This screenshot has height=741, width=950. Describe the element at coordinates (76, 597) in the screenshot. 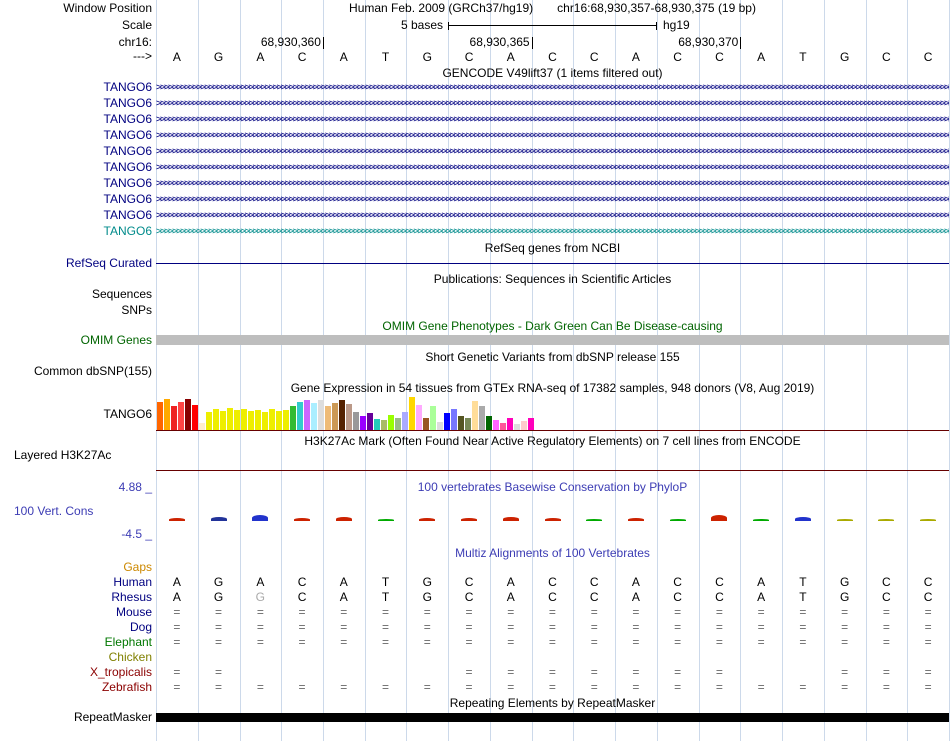

I see `multiz-species-label: Rhesus` at that location.